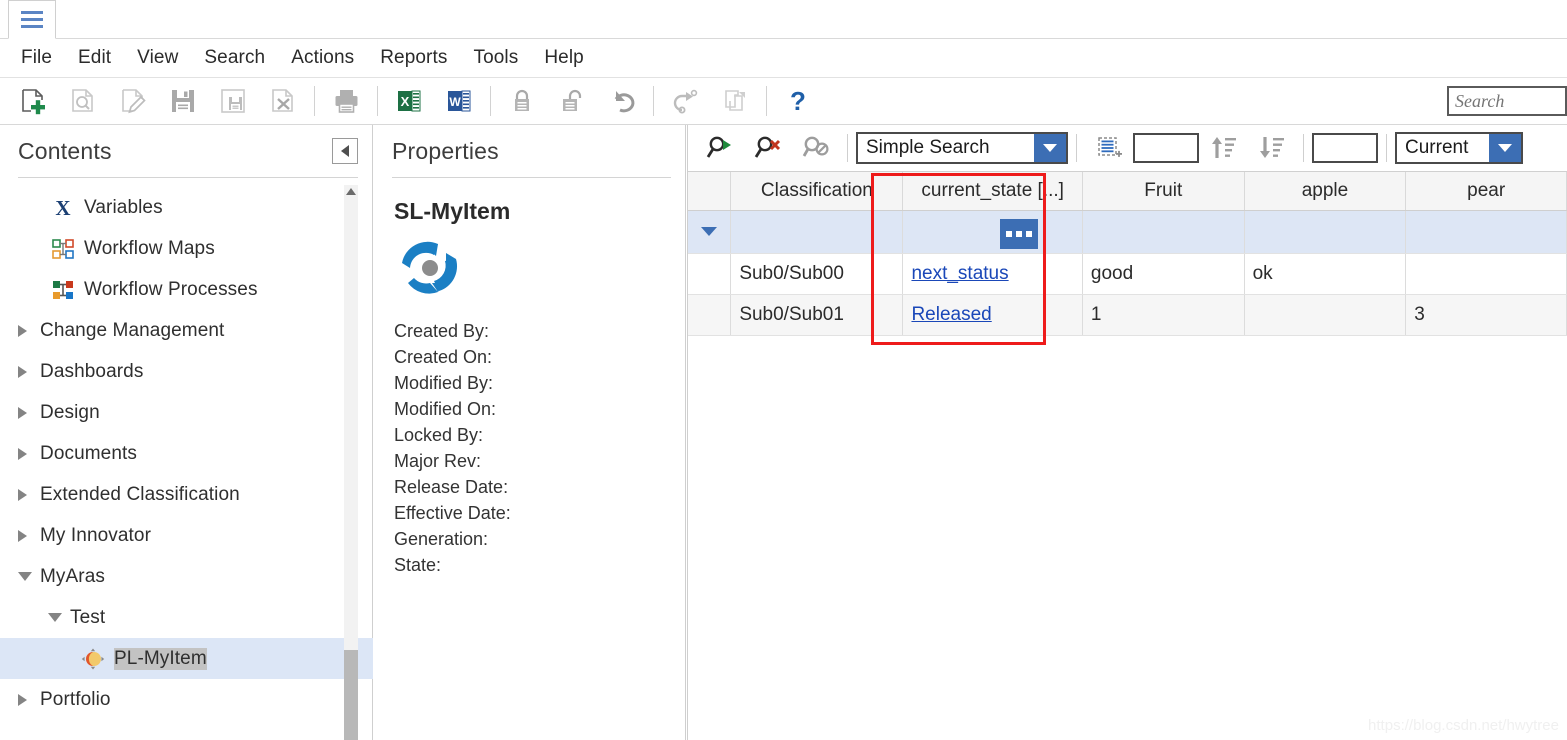 The image size is (1567, 740). Describe the element at coordinates (685, 101) in the screenshot. I see `redo-button` at that location.